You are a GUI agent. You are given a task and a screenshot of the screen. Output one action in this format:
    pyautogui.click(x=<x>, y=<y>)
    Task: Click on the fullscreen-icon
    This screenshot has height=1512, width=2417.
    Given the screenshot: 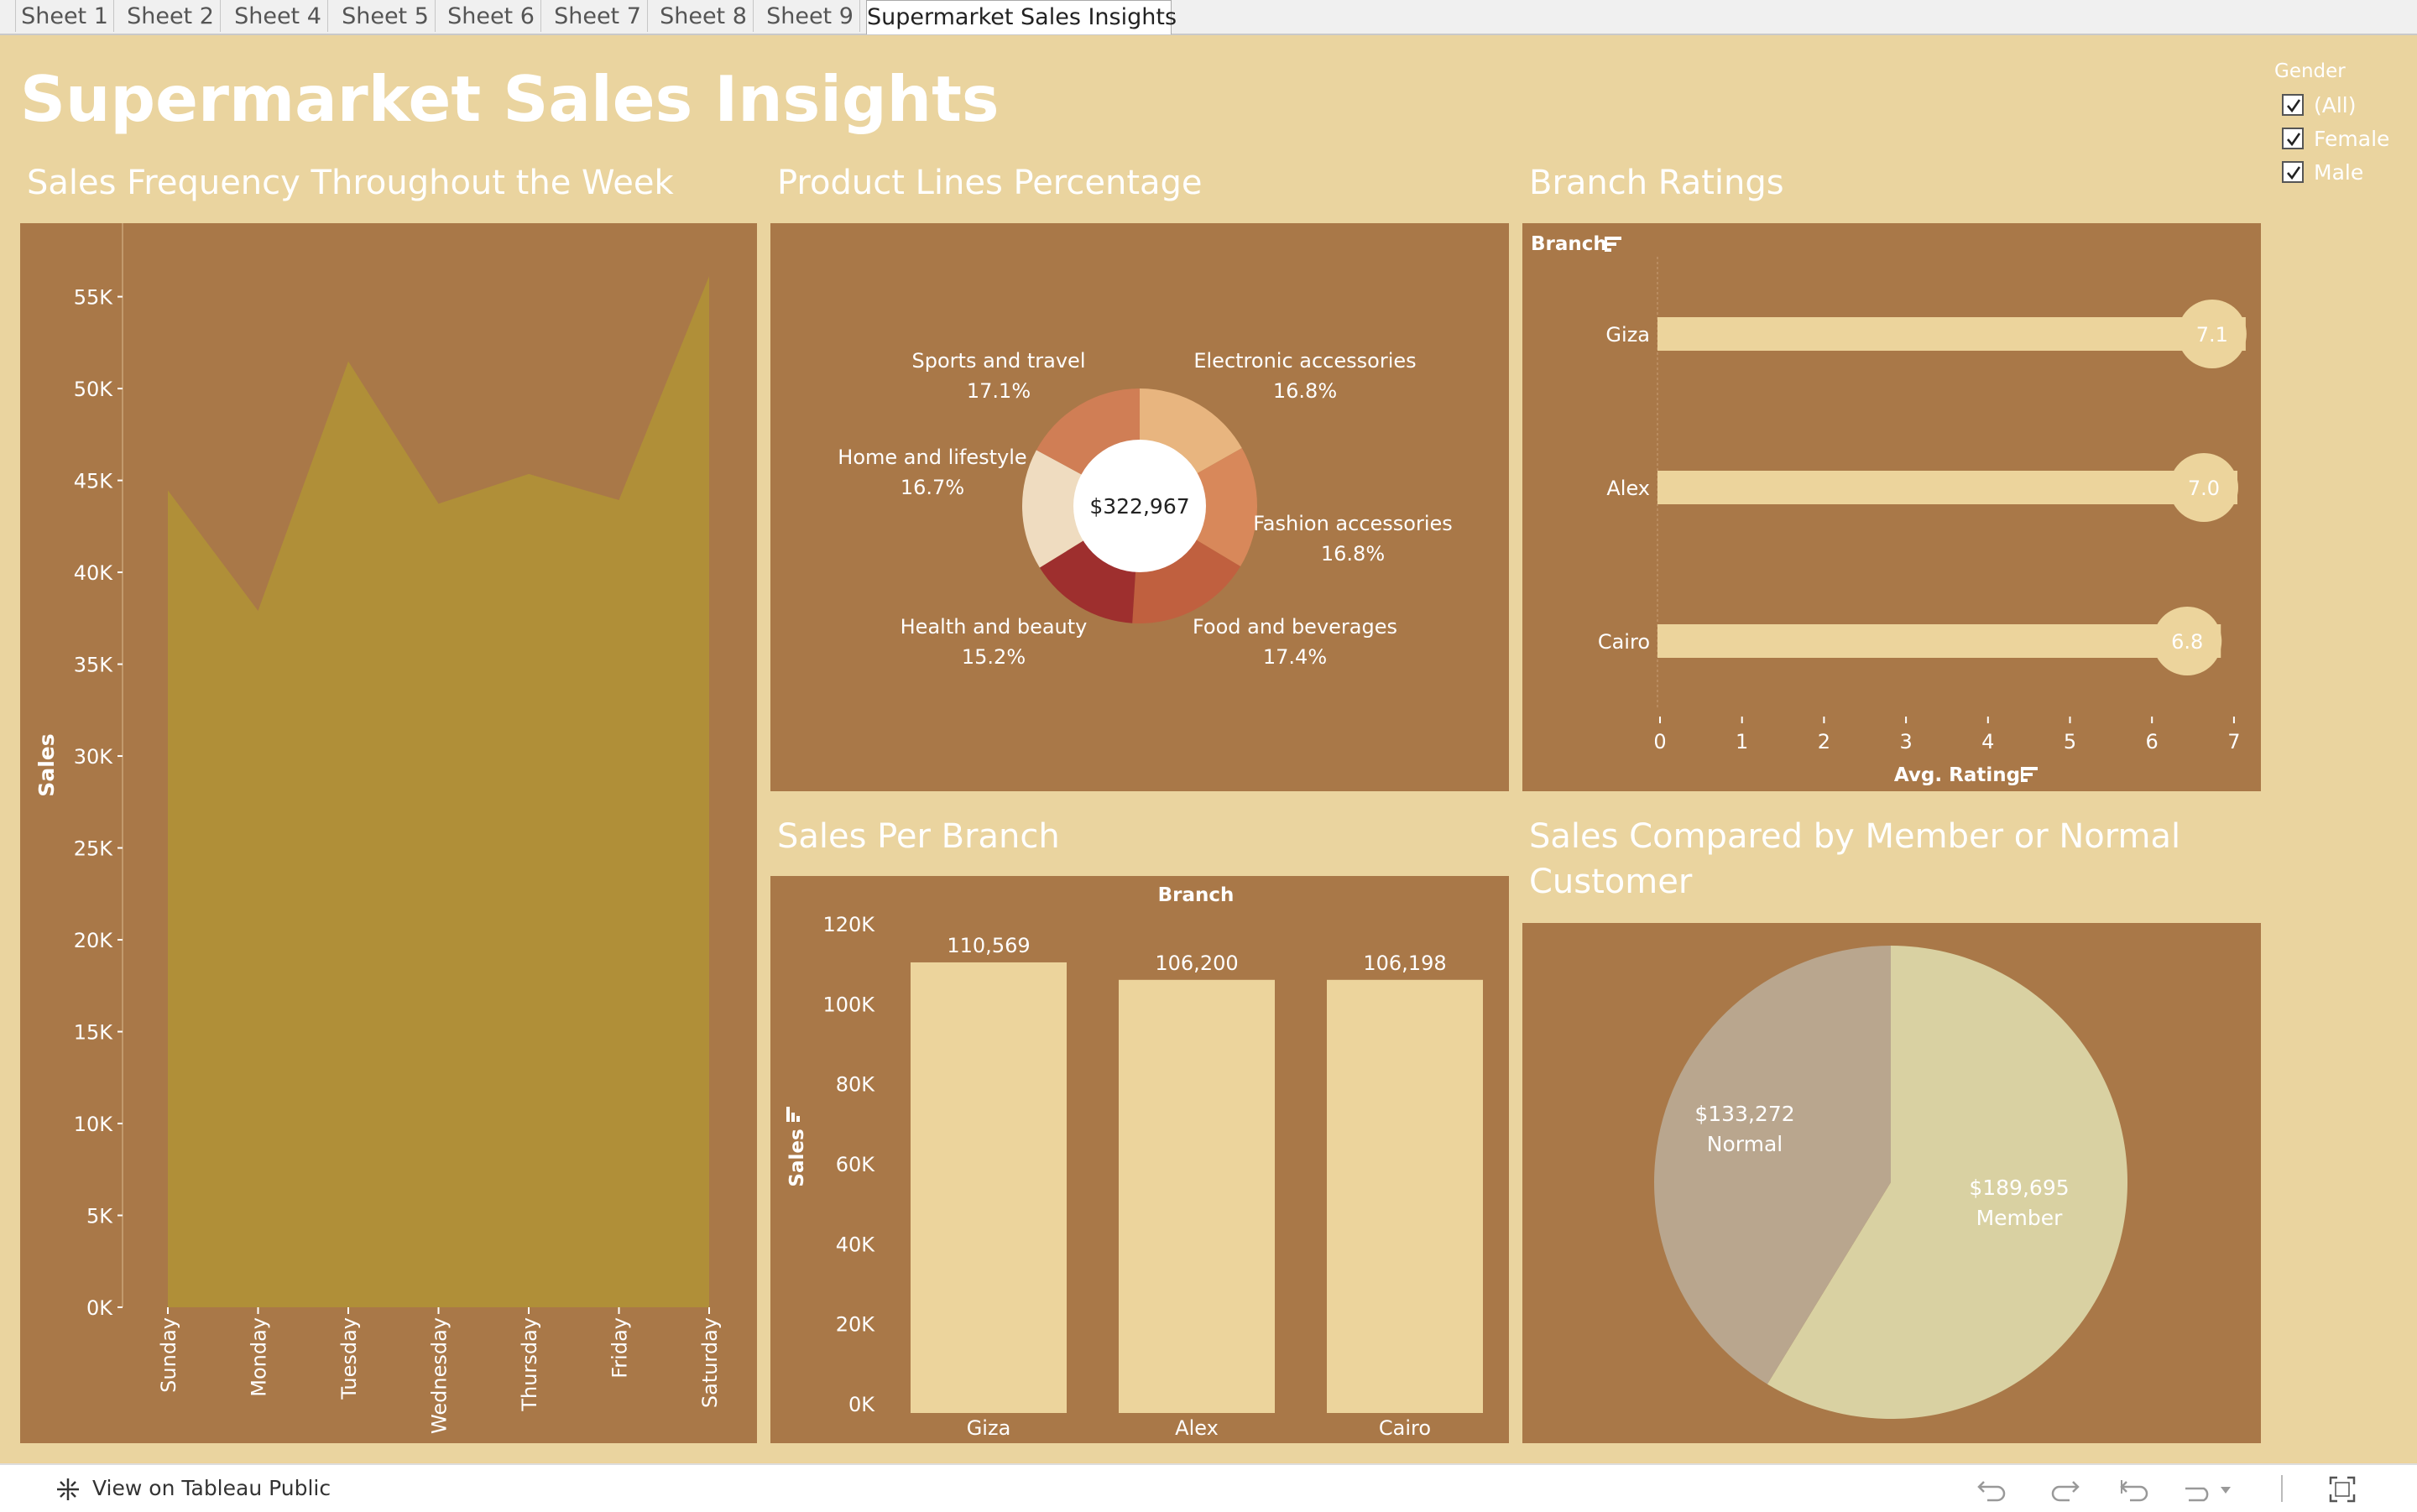 What is the action you would take?
    pyautogui.click(x=2342, y=1489)
    